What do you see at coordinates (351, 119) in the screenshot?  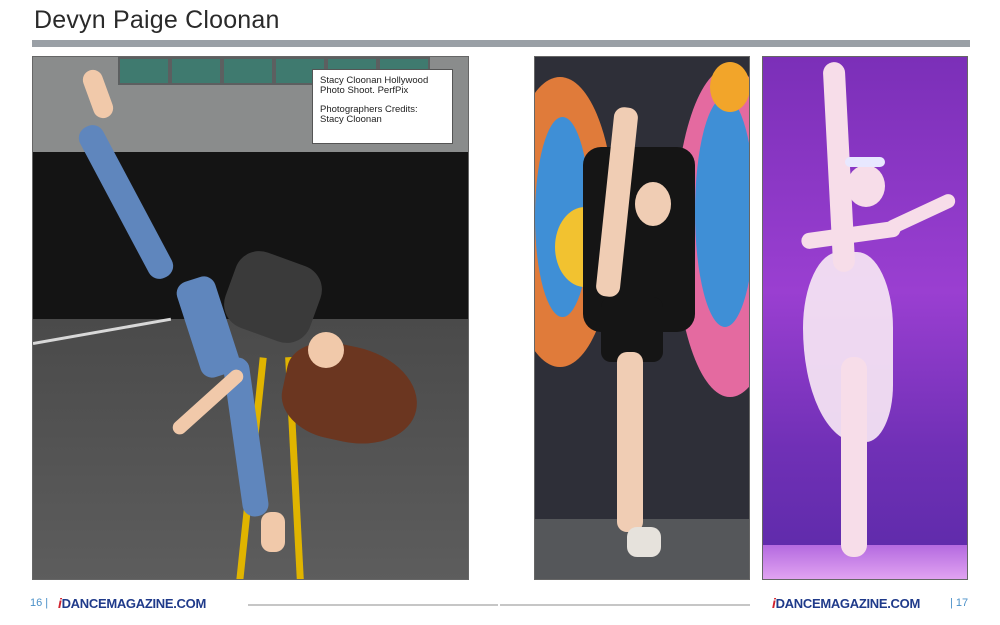 I see `caption-line: Stacy Cloonan` at bounding box center [351, 119].